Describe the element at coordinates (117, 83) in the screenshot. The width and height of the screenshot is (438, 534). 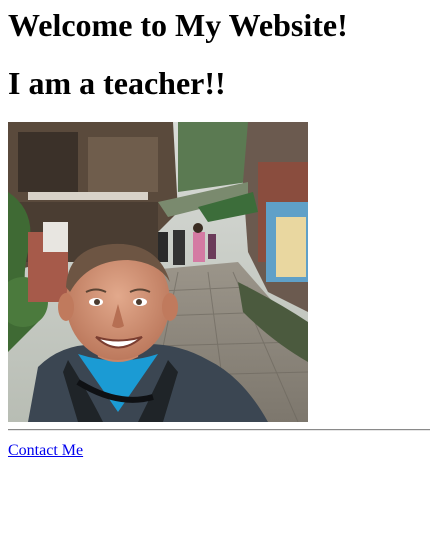
I see `page-subtitle: I am a teacher!!` at that location.